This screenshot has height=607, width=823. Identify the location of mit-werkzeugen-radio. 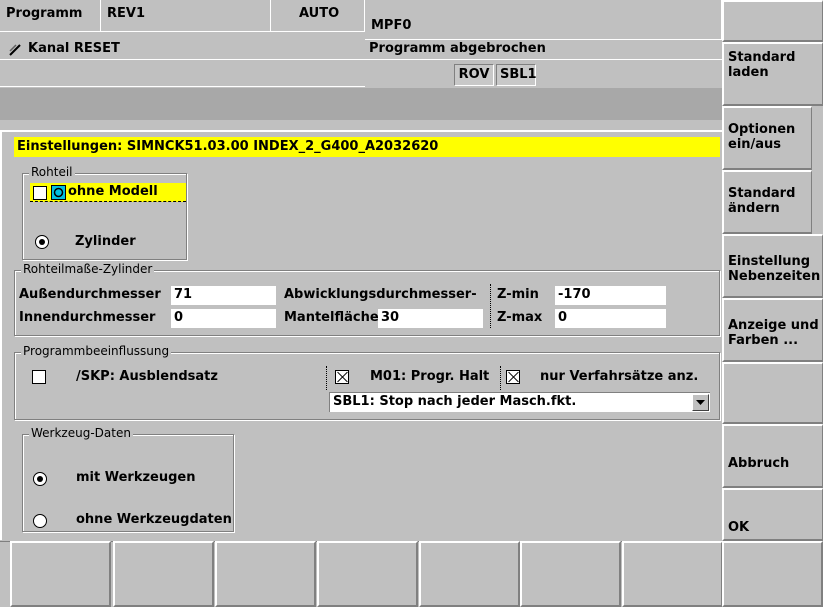
(40, 479).